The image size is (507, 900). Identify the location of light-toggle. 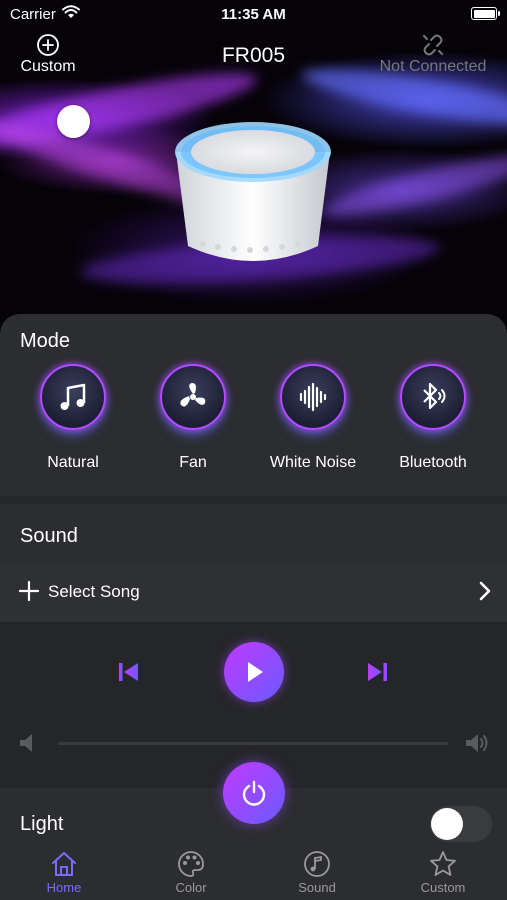
(461, 824).